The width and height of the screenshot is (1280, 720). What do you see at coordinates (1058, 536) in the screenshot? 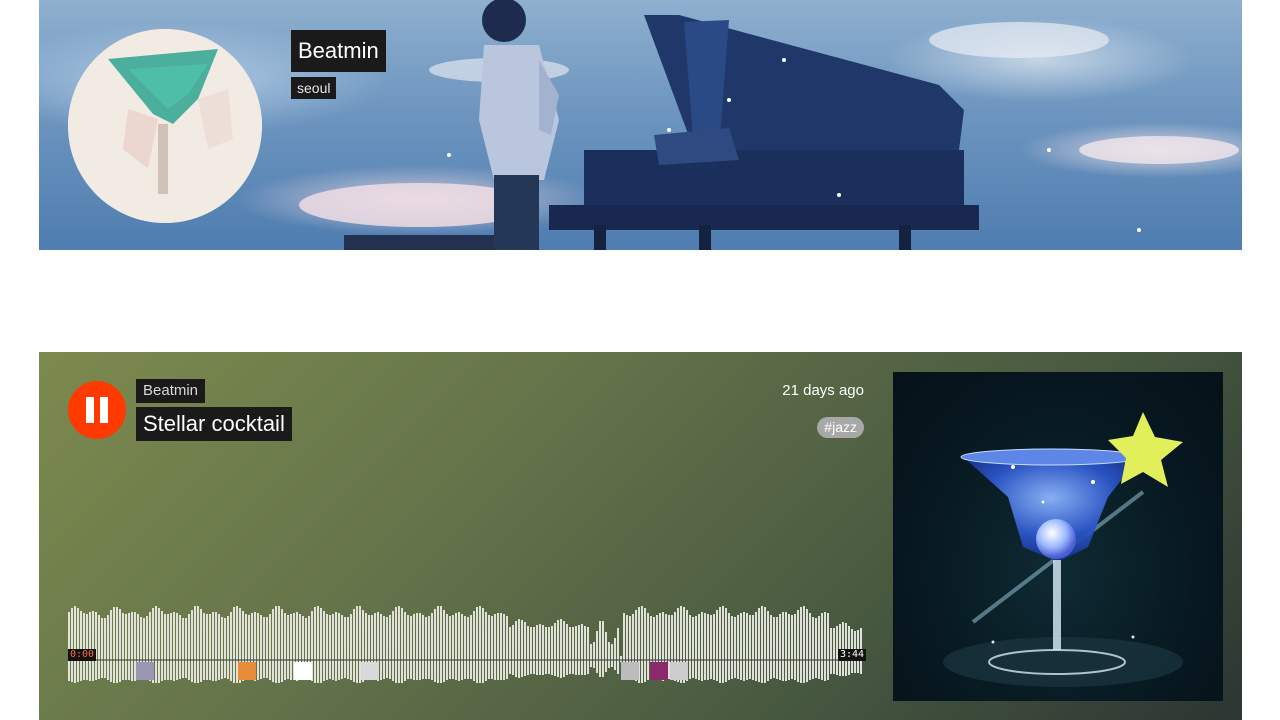
I see `track-artwork` at bounding box center [1058, 536].